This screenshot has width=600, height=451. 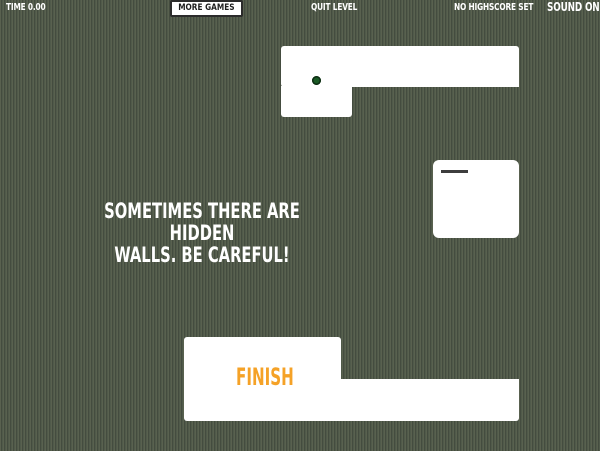 What do you see at coordinates (454, 171) in the screenshot?
I see `hidden-wall-marker` at bounding box center [454, 171].